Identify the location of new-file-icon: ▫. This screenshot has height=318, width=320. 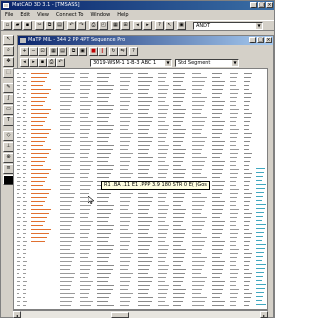
(7, 25).